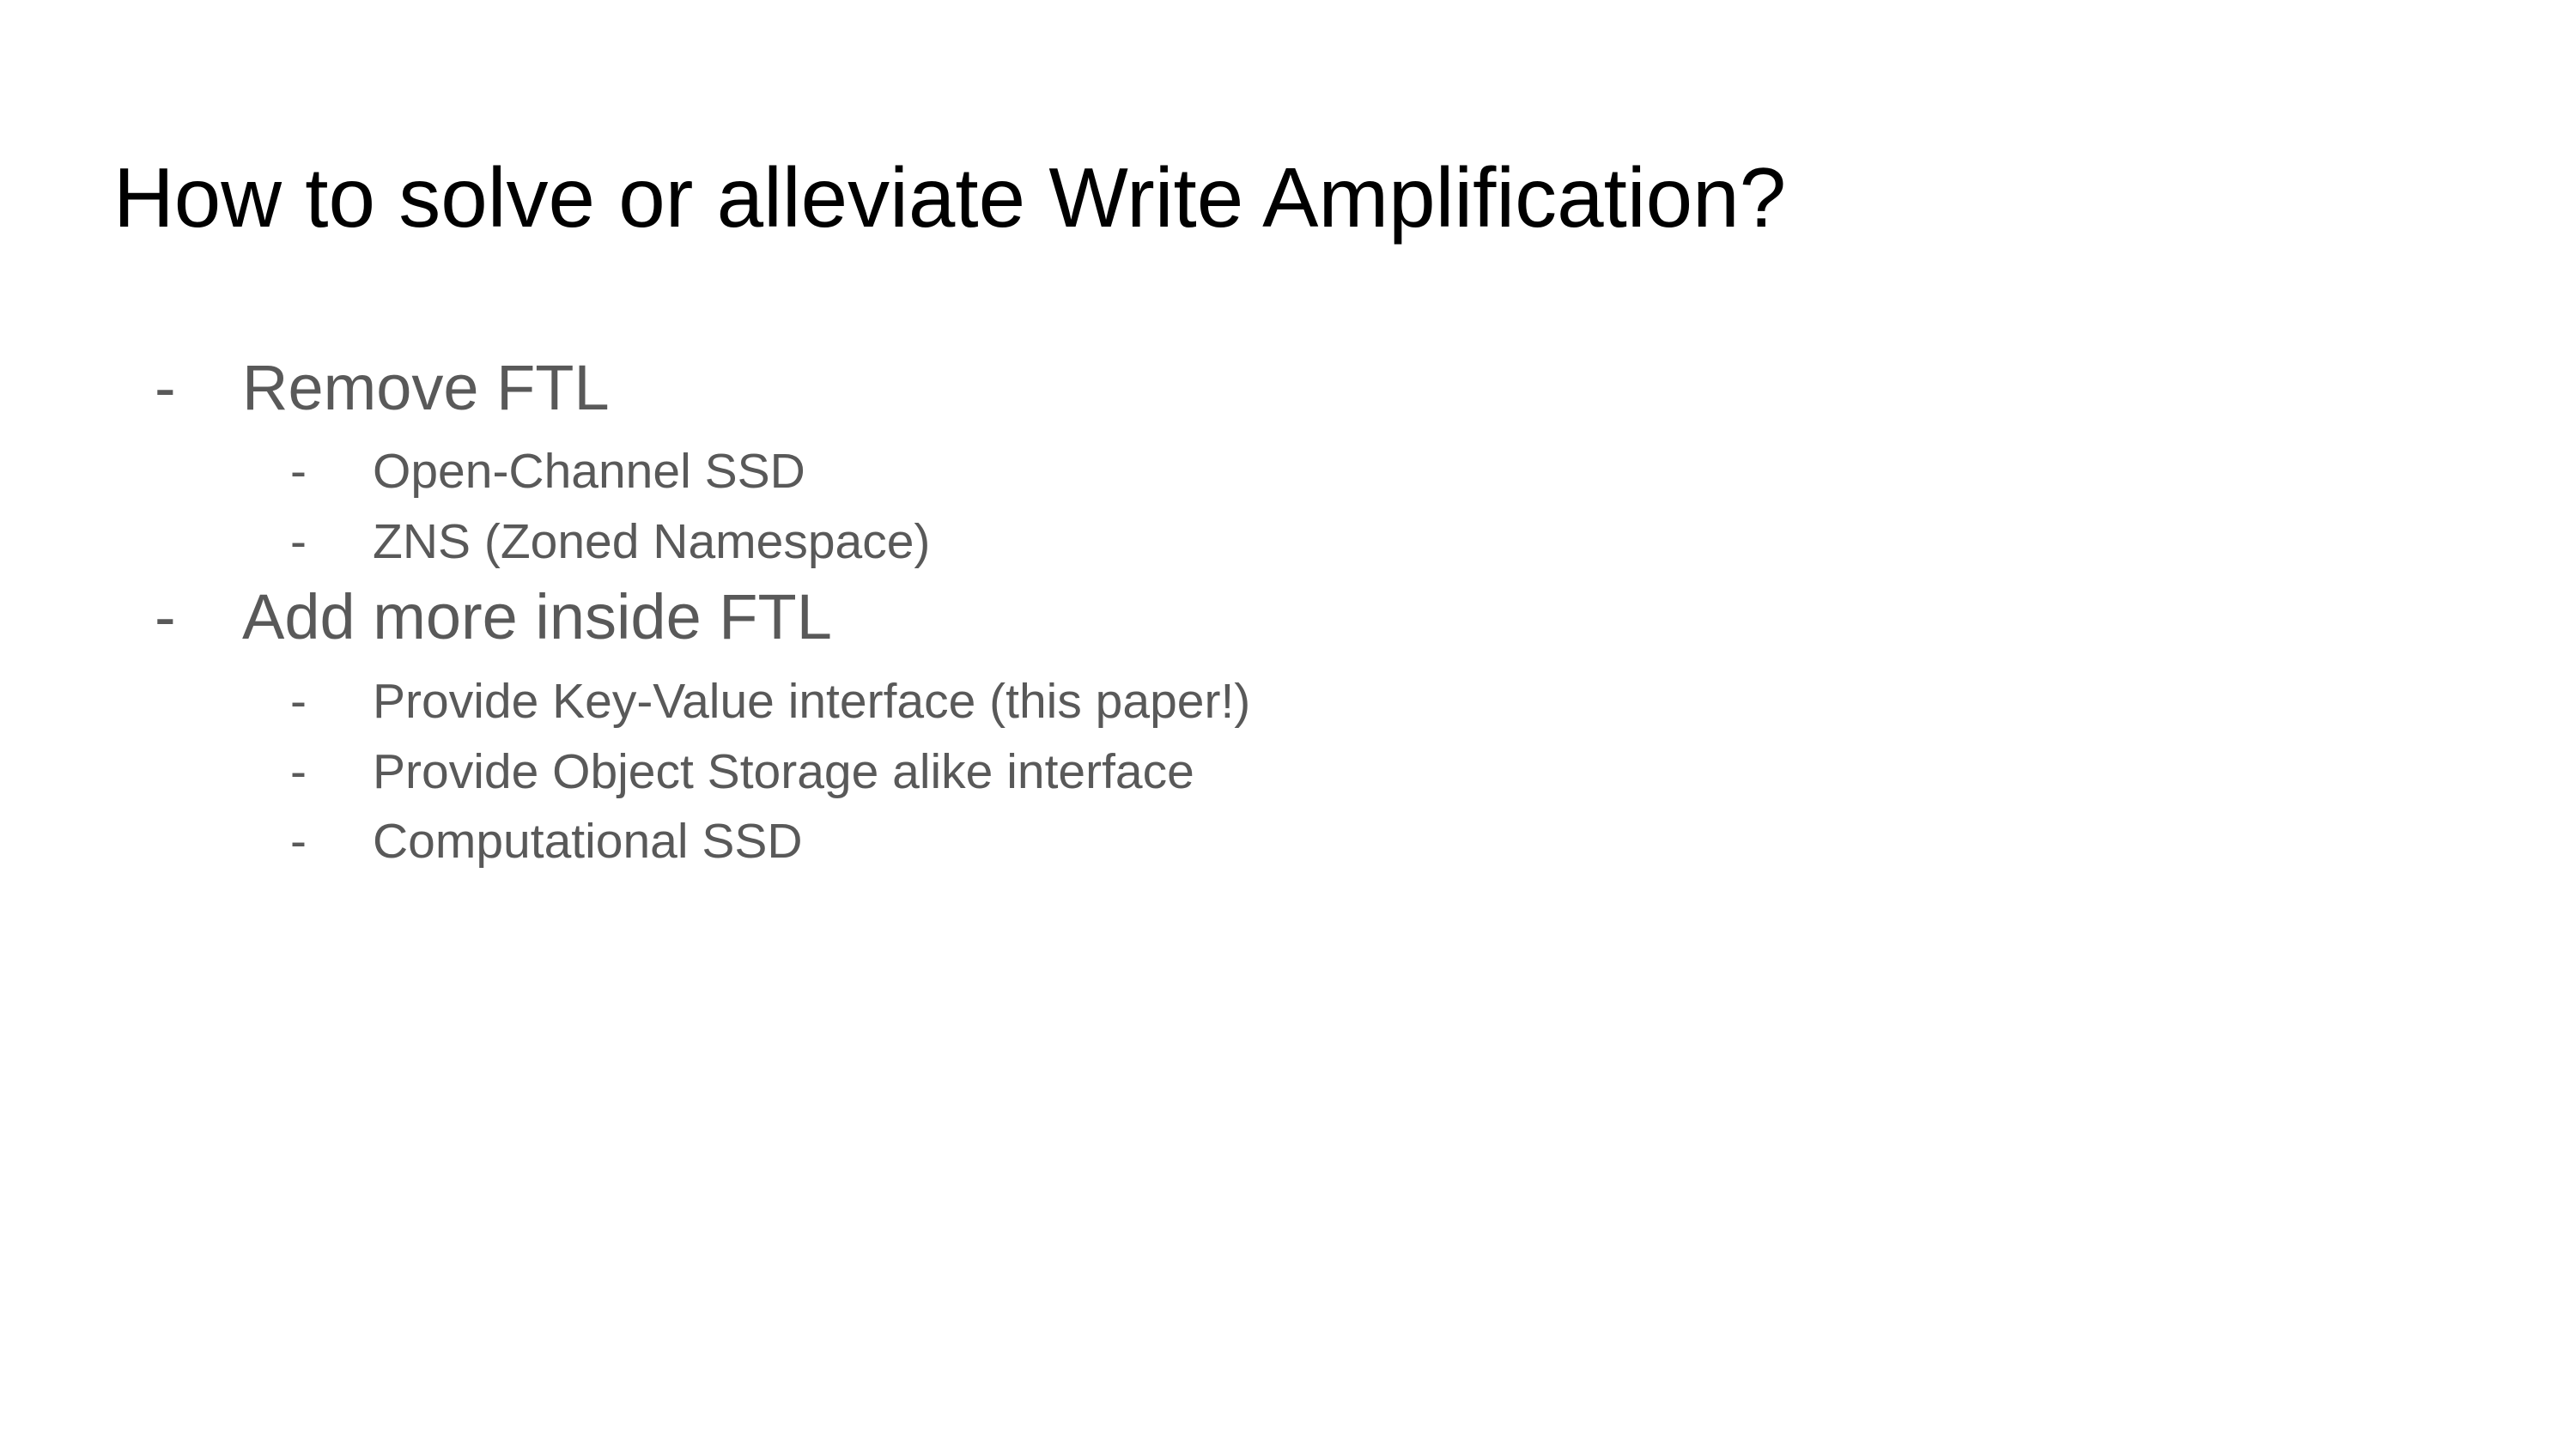 This screenshot has height=1449, width=2576. What do you see at coordinates (652, 541) in the screenshot?
I see `bullet-text: ZNS (Zoned Namespace)` at bounding box center [652, 541].